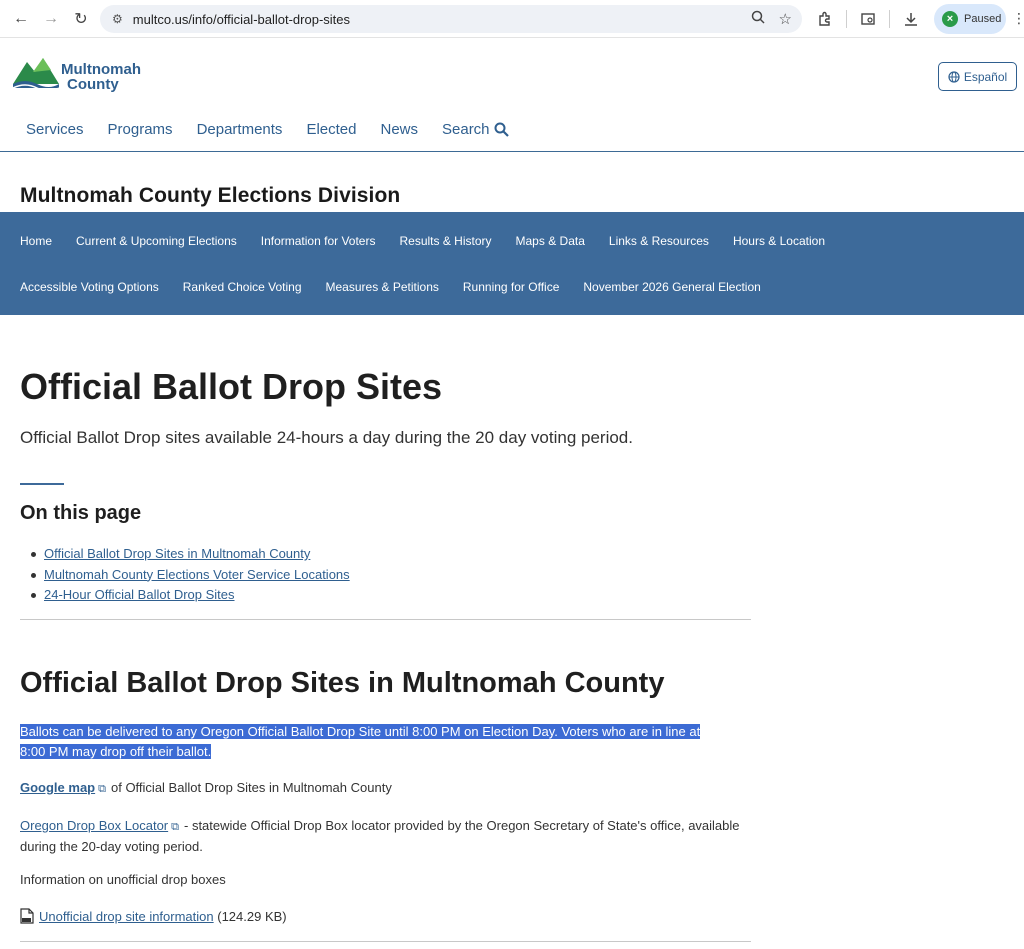 The image size is (1024, 949). I want to click on nav-news: News, so click(399, 129).